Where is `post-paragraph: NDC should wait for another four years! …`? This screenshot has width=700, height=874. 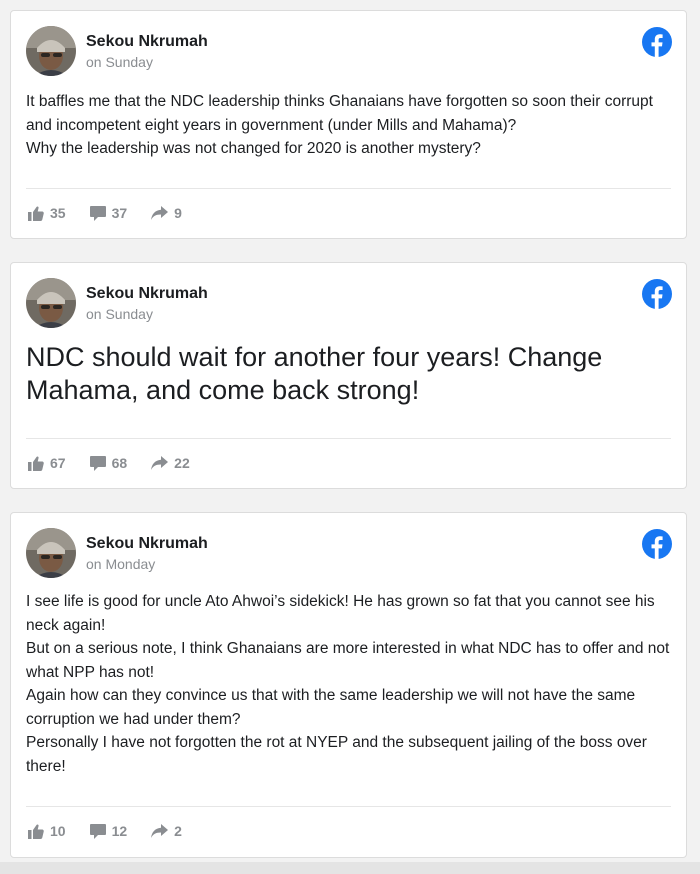
post-paragraph: NDC should wait for another four years! … is located at coordinates (314, 373).